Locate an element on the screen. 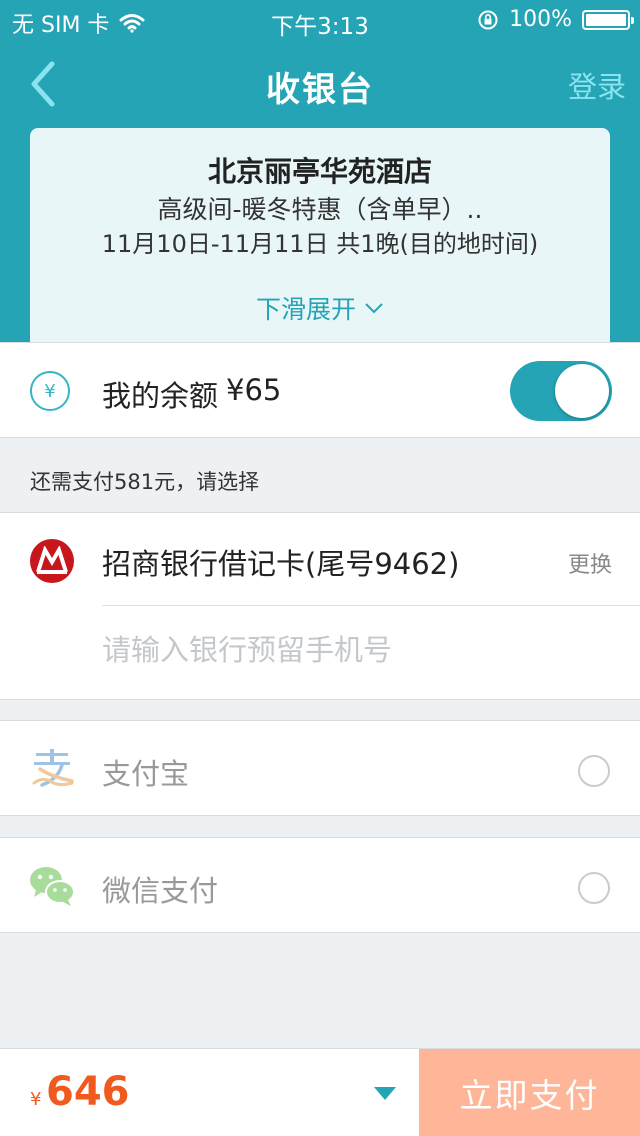 This screenshot has width=640, height=1136. toggle-knob is located at coordinates (582, 391).